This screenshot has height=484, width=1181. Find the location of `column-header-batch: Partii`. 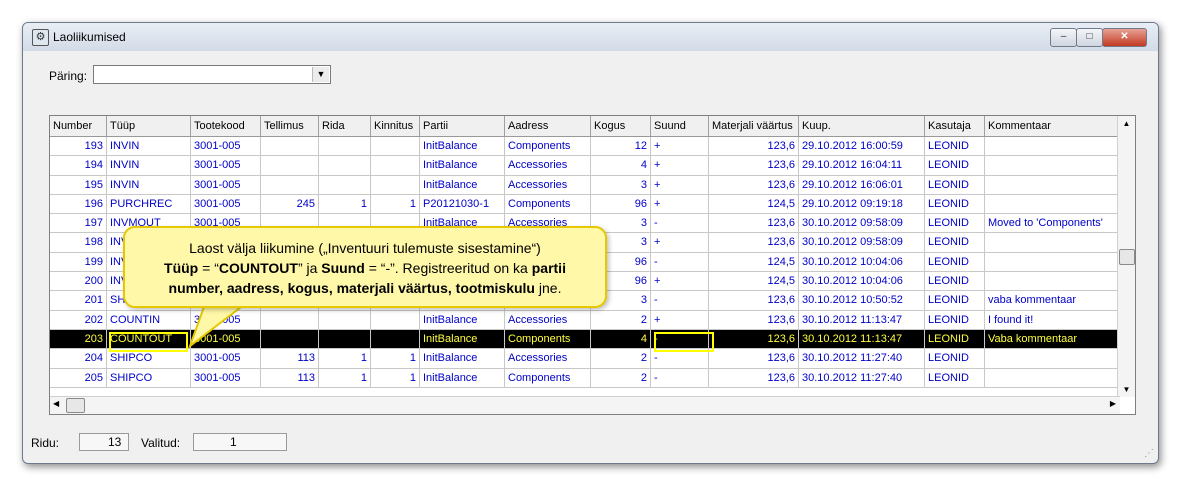

column-header-batch: Partii is located at coordinates (462, 126).